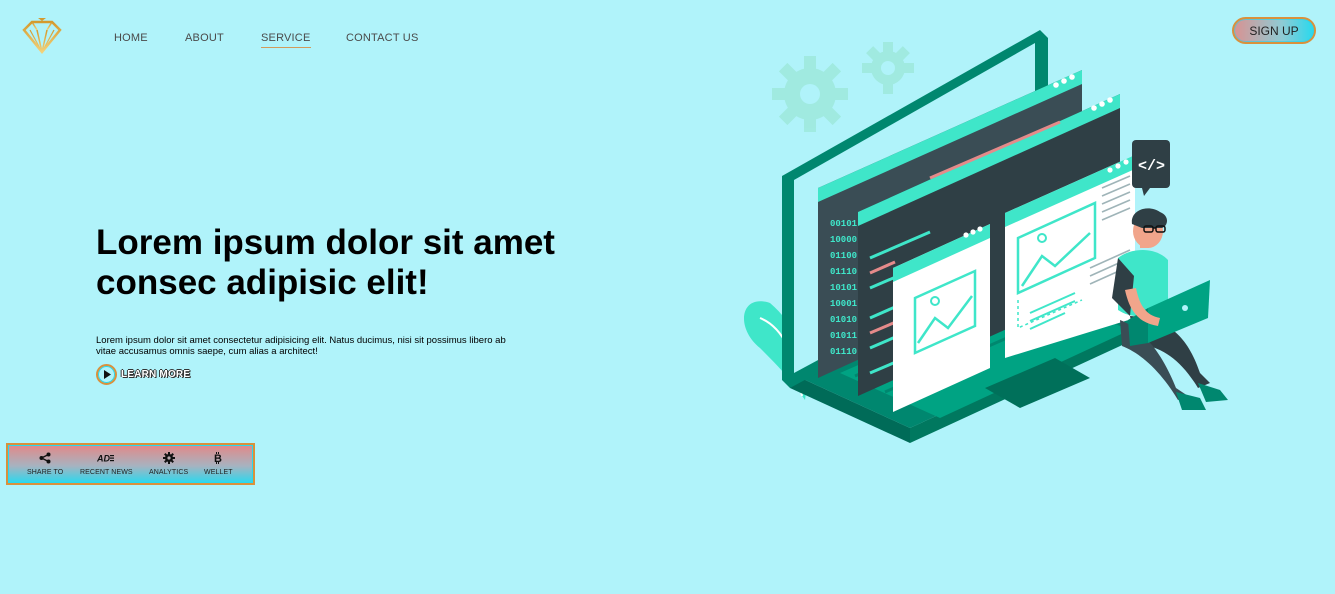 The width and height of the screenshot is (1335, 594). I want to click on svg-text: 01100, so click(843, 256).